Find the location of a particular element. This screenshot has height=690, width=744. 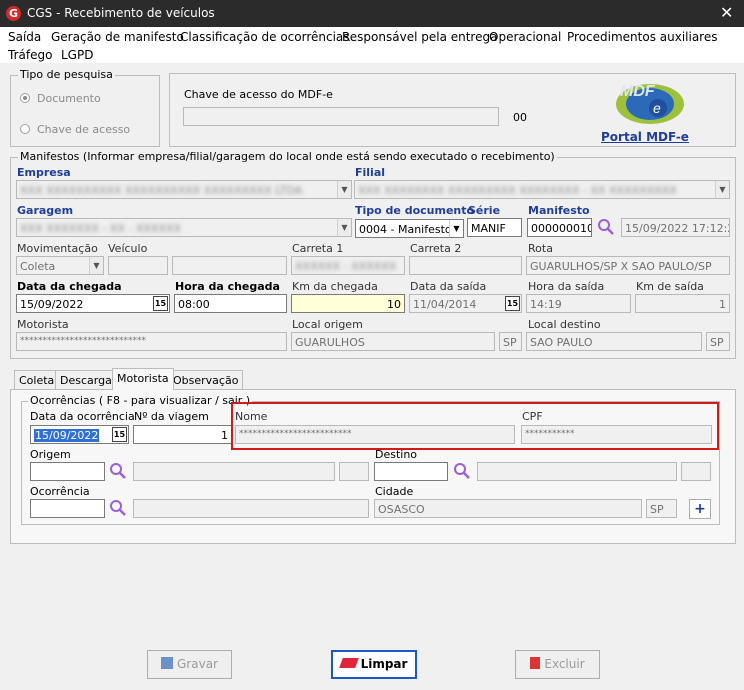

data-ocorrencia-input: 15/09/2022 15 is located at coordinates (79, 434).